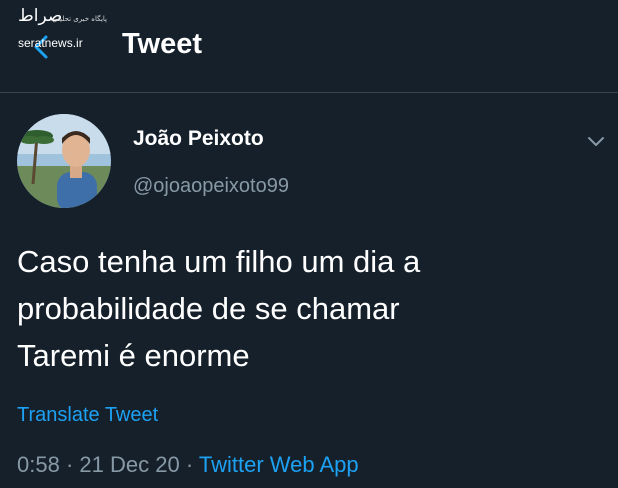  I want to click on tweet-source-link: Twitter Web App, so click(279, 464).